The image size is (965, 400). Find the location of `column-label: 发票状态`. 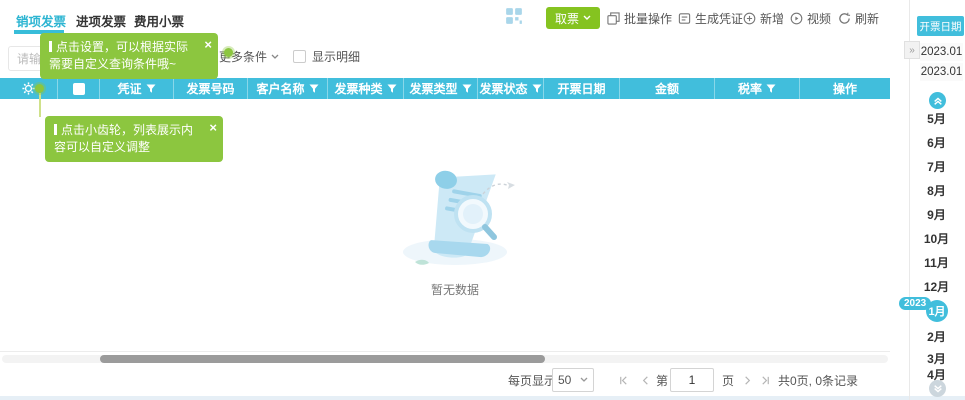

column-label: 发票状态 is located at coordinates (503, 89).